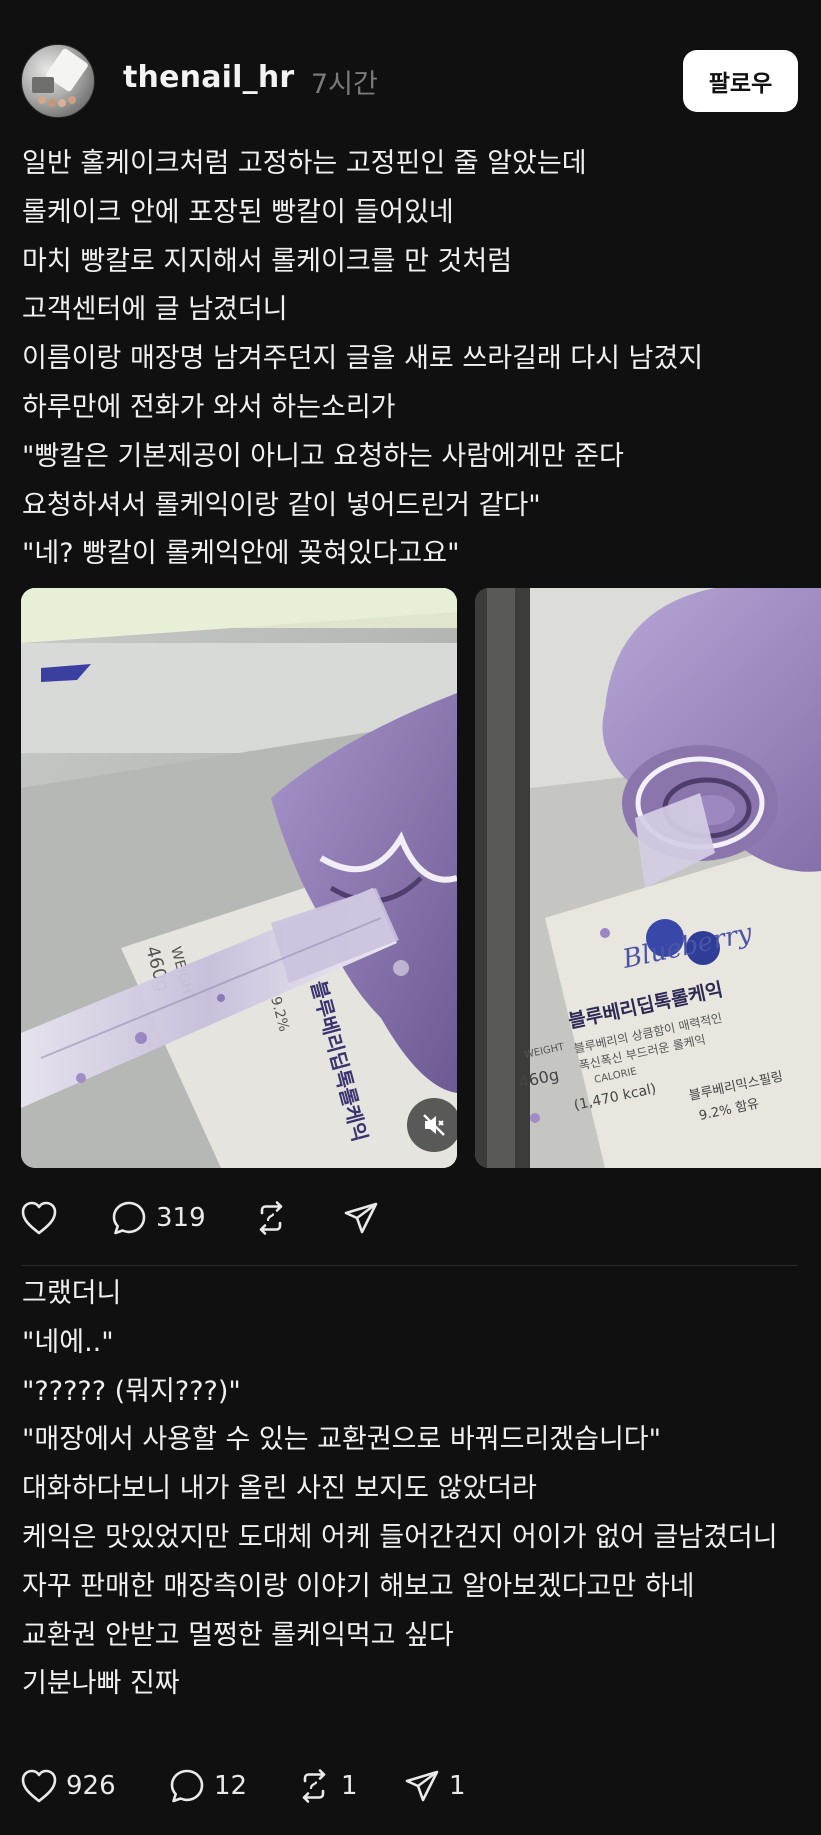 This screenshot has width=821, height=1835. What do you see at coordinates (60, 77) in the screenshot?
I see `avatar-image` at bounding box center [60, 77].